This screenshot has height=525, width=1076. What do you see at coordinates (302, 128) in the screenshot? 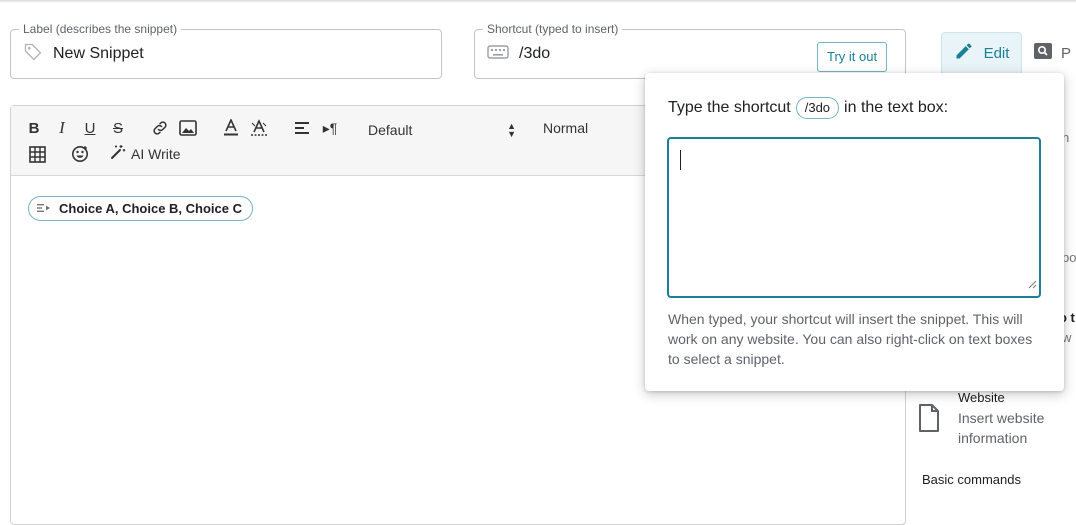
I see `align-icon` at bounding box center [302, 128].